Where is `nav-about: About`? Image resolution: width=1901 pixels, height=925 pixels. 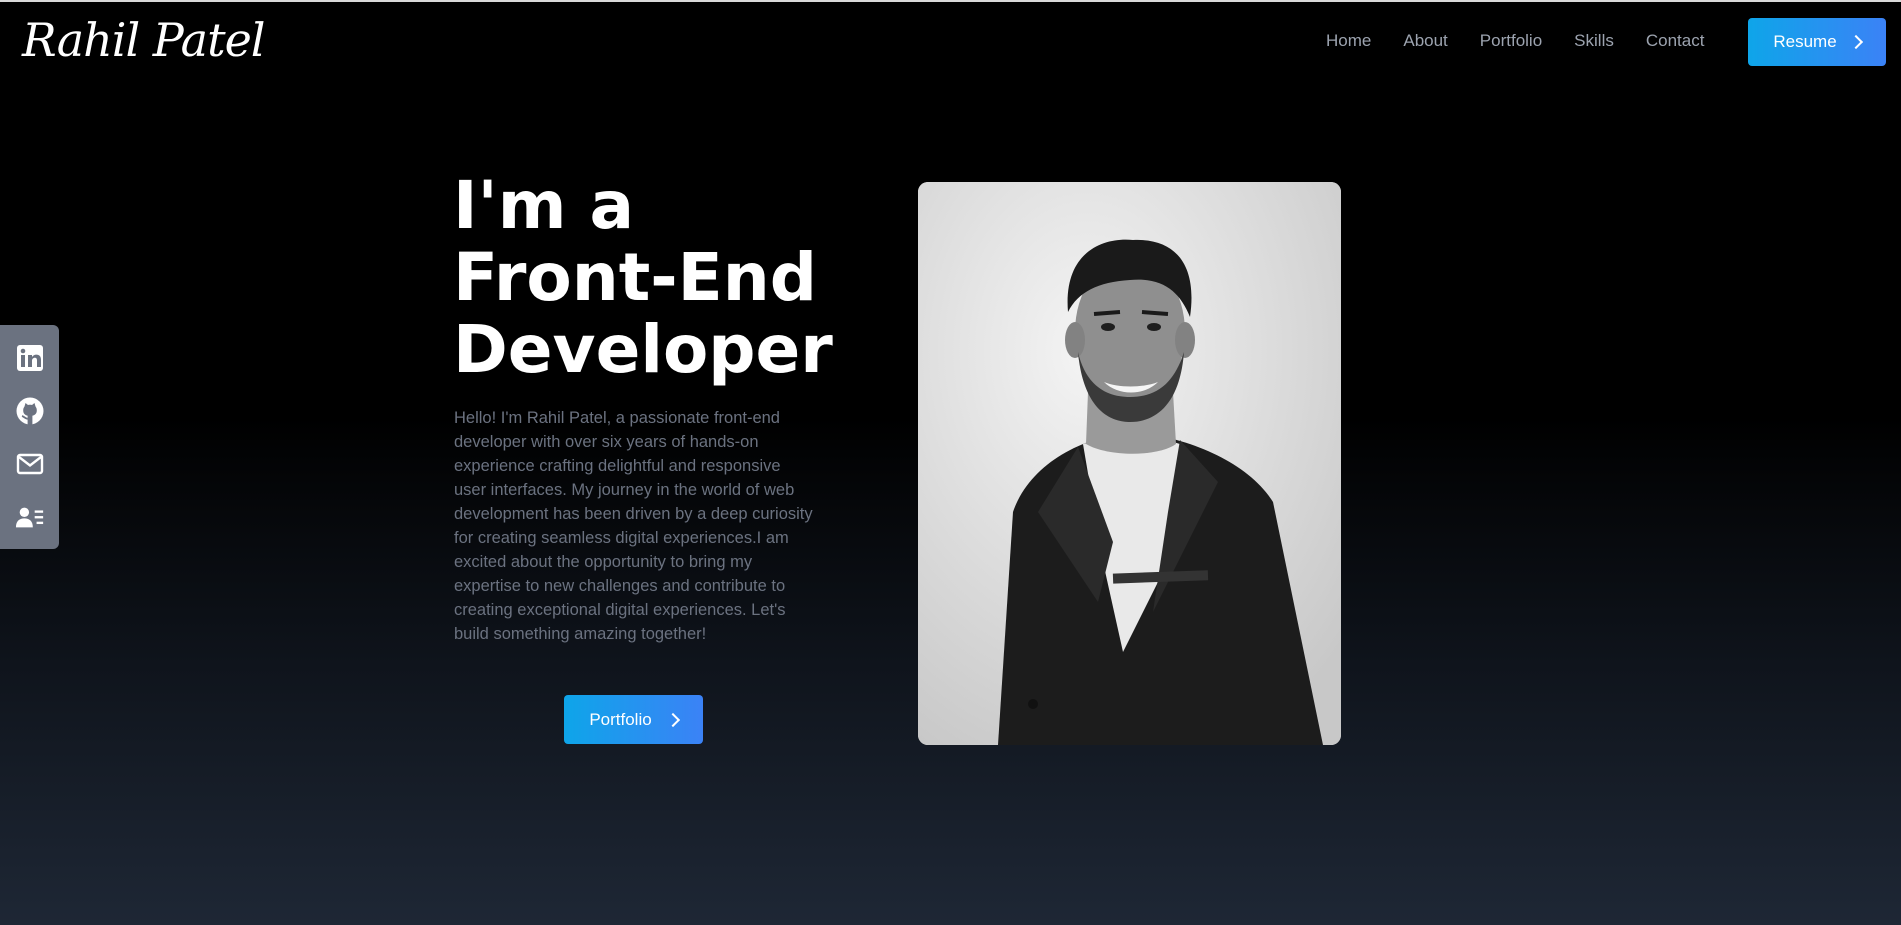 nav-about: About is located at coordinates (1425, 41).